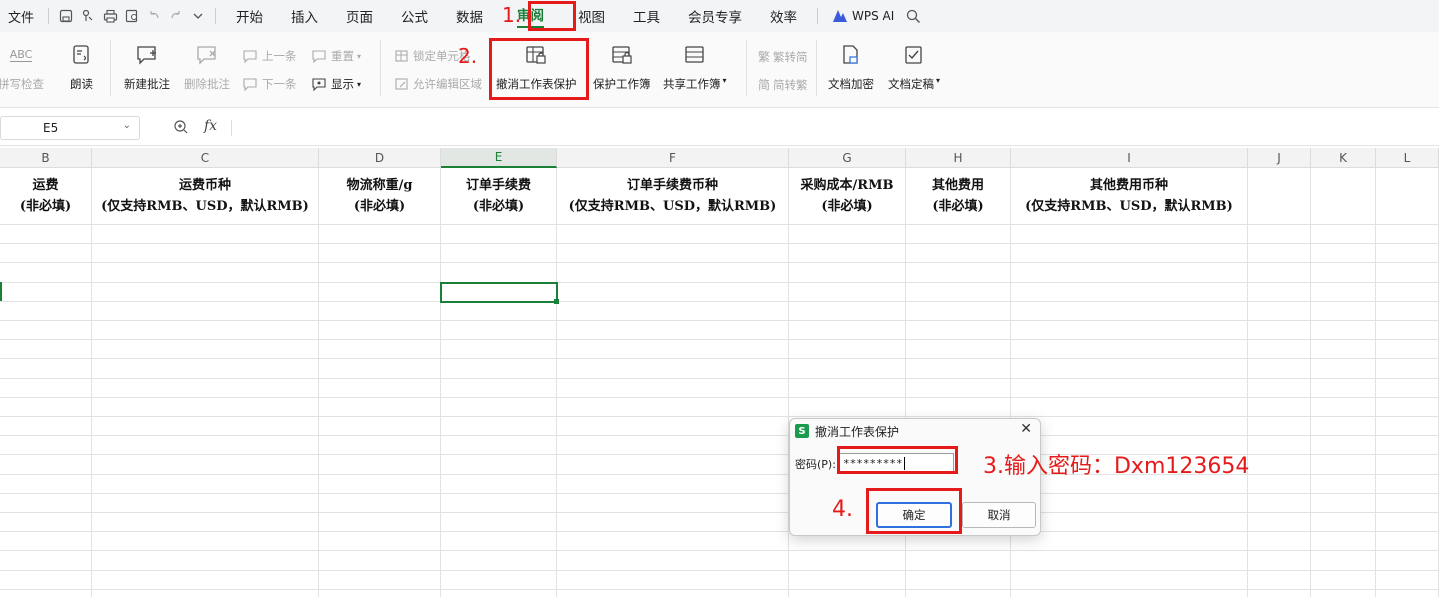  I want to click on cell-i8, so click(1129, 350).